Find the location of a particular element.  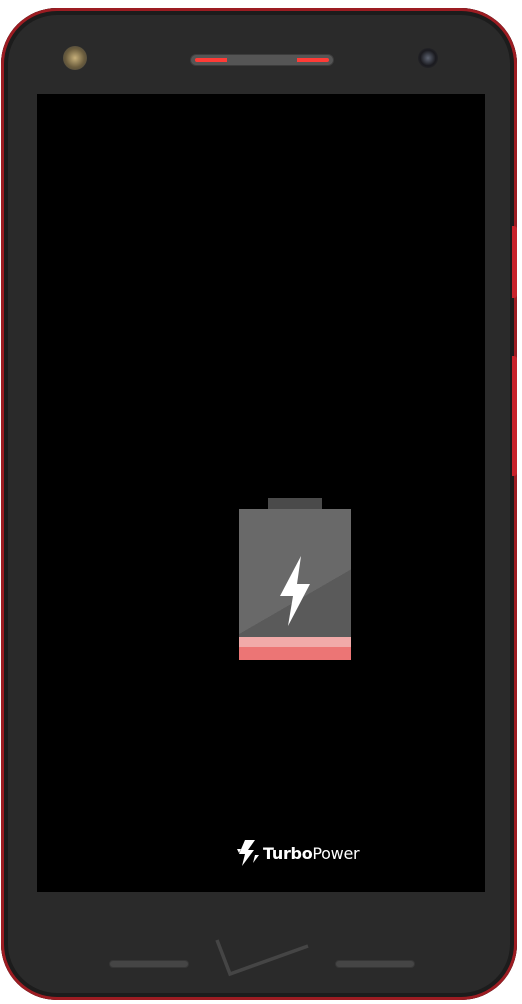

turbopower-brand: TurboPower is located at coordinates (298, 853).